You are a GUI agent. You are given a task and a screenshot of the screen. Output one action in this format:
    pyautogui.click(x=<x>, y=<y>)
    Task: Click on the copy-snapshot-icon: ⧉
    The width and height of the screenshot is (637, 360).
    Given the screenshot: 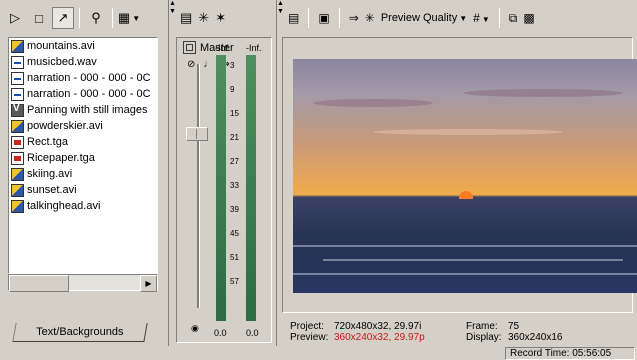 What is the action you would take?
    pyautogui.click(x=513, y=18)
    